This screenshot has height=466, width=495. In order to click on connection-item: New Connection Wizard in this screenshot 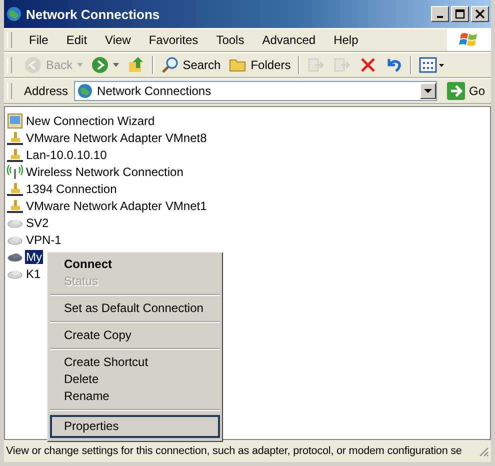, I will do `click(90, 121)`.